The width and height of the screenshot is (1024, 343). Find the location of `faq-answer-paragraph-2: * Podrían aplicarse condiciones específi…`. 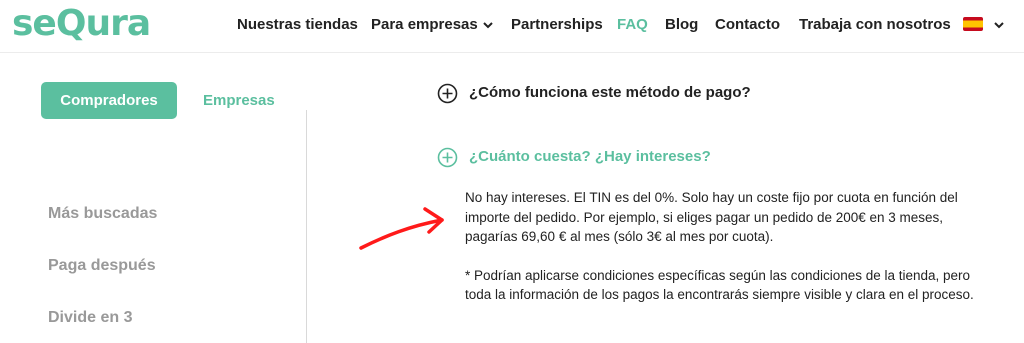

faq-answer-paragraph-2: * Podrían aplicarse condiciones específi… is located at coordinates (719, 285).